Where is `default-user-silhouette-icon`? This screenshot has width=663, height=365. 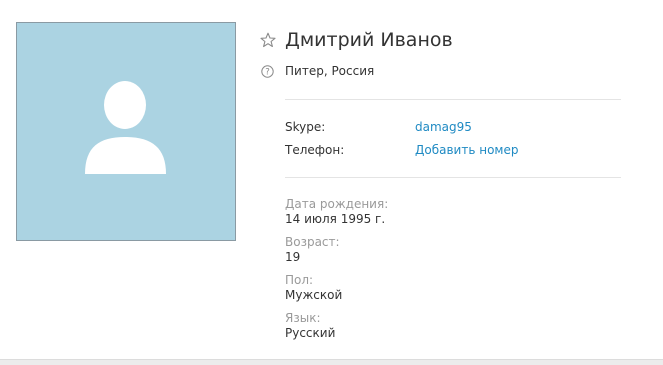
default-user-silhouette-icon is located at coordinates (125, 127).